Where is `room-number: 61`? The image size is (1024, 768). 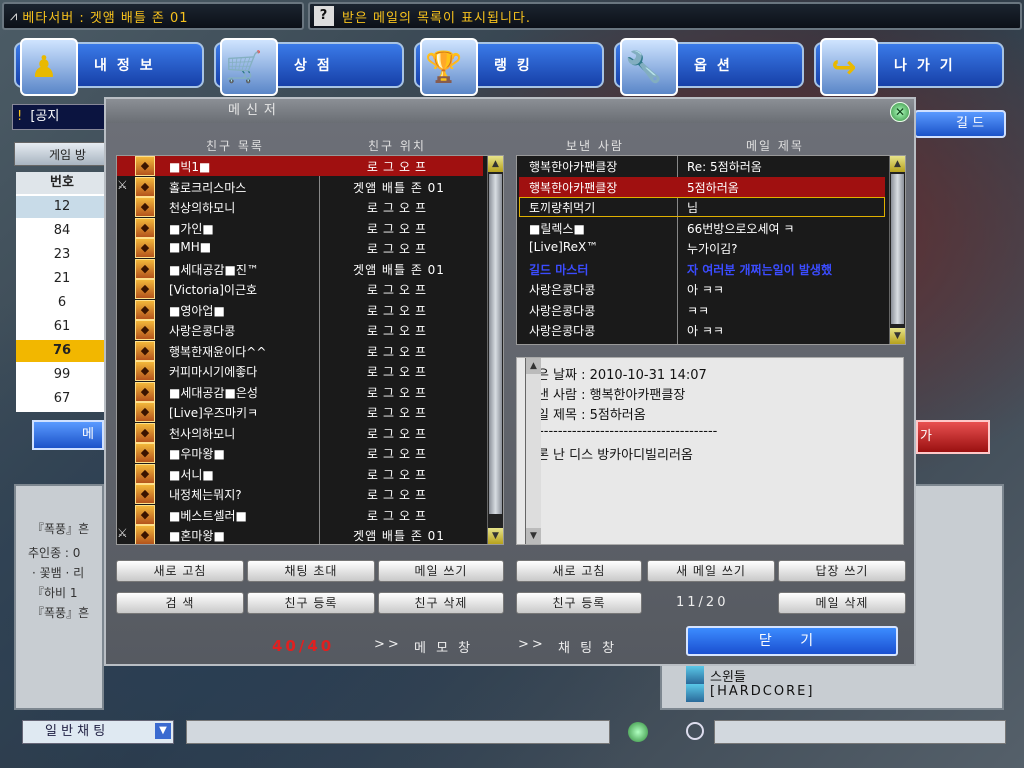 room-number: 61 is located at coordinates (62, 327).